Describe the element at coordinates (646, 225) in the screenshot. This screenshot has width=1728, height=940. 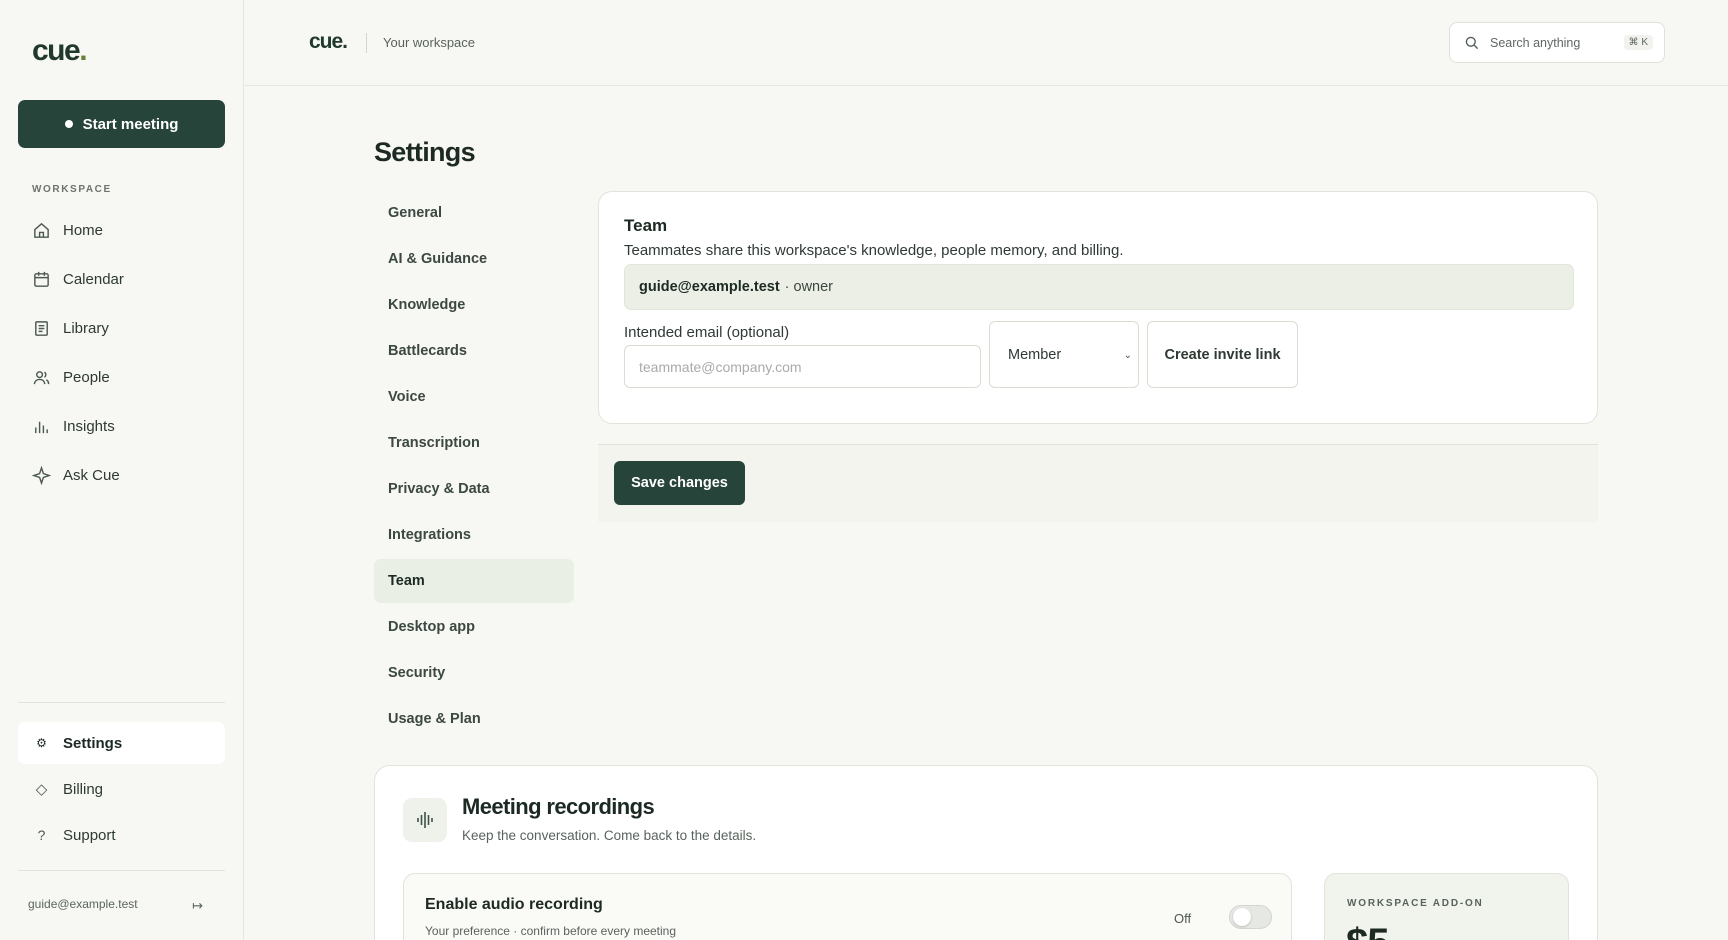
I see `team-title: Team` at that location.